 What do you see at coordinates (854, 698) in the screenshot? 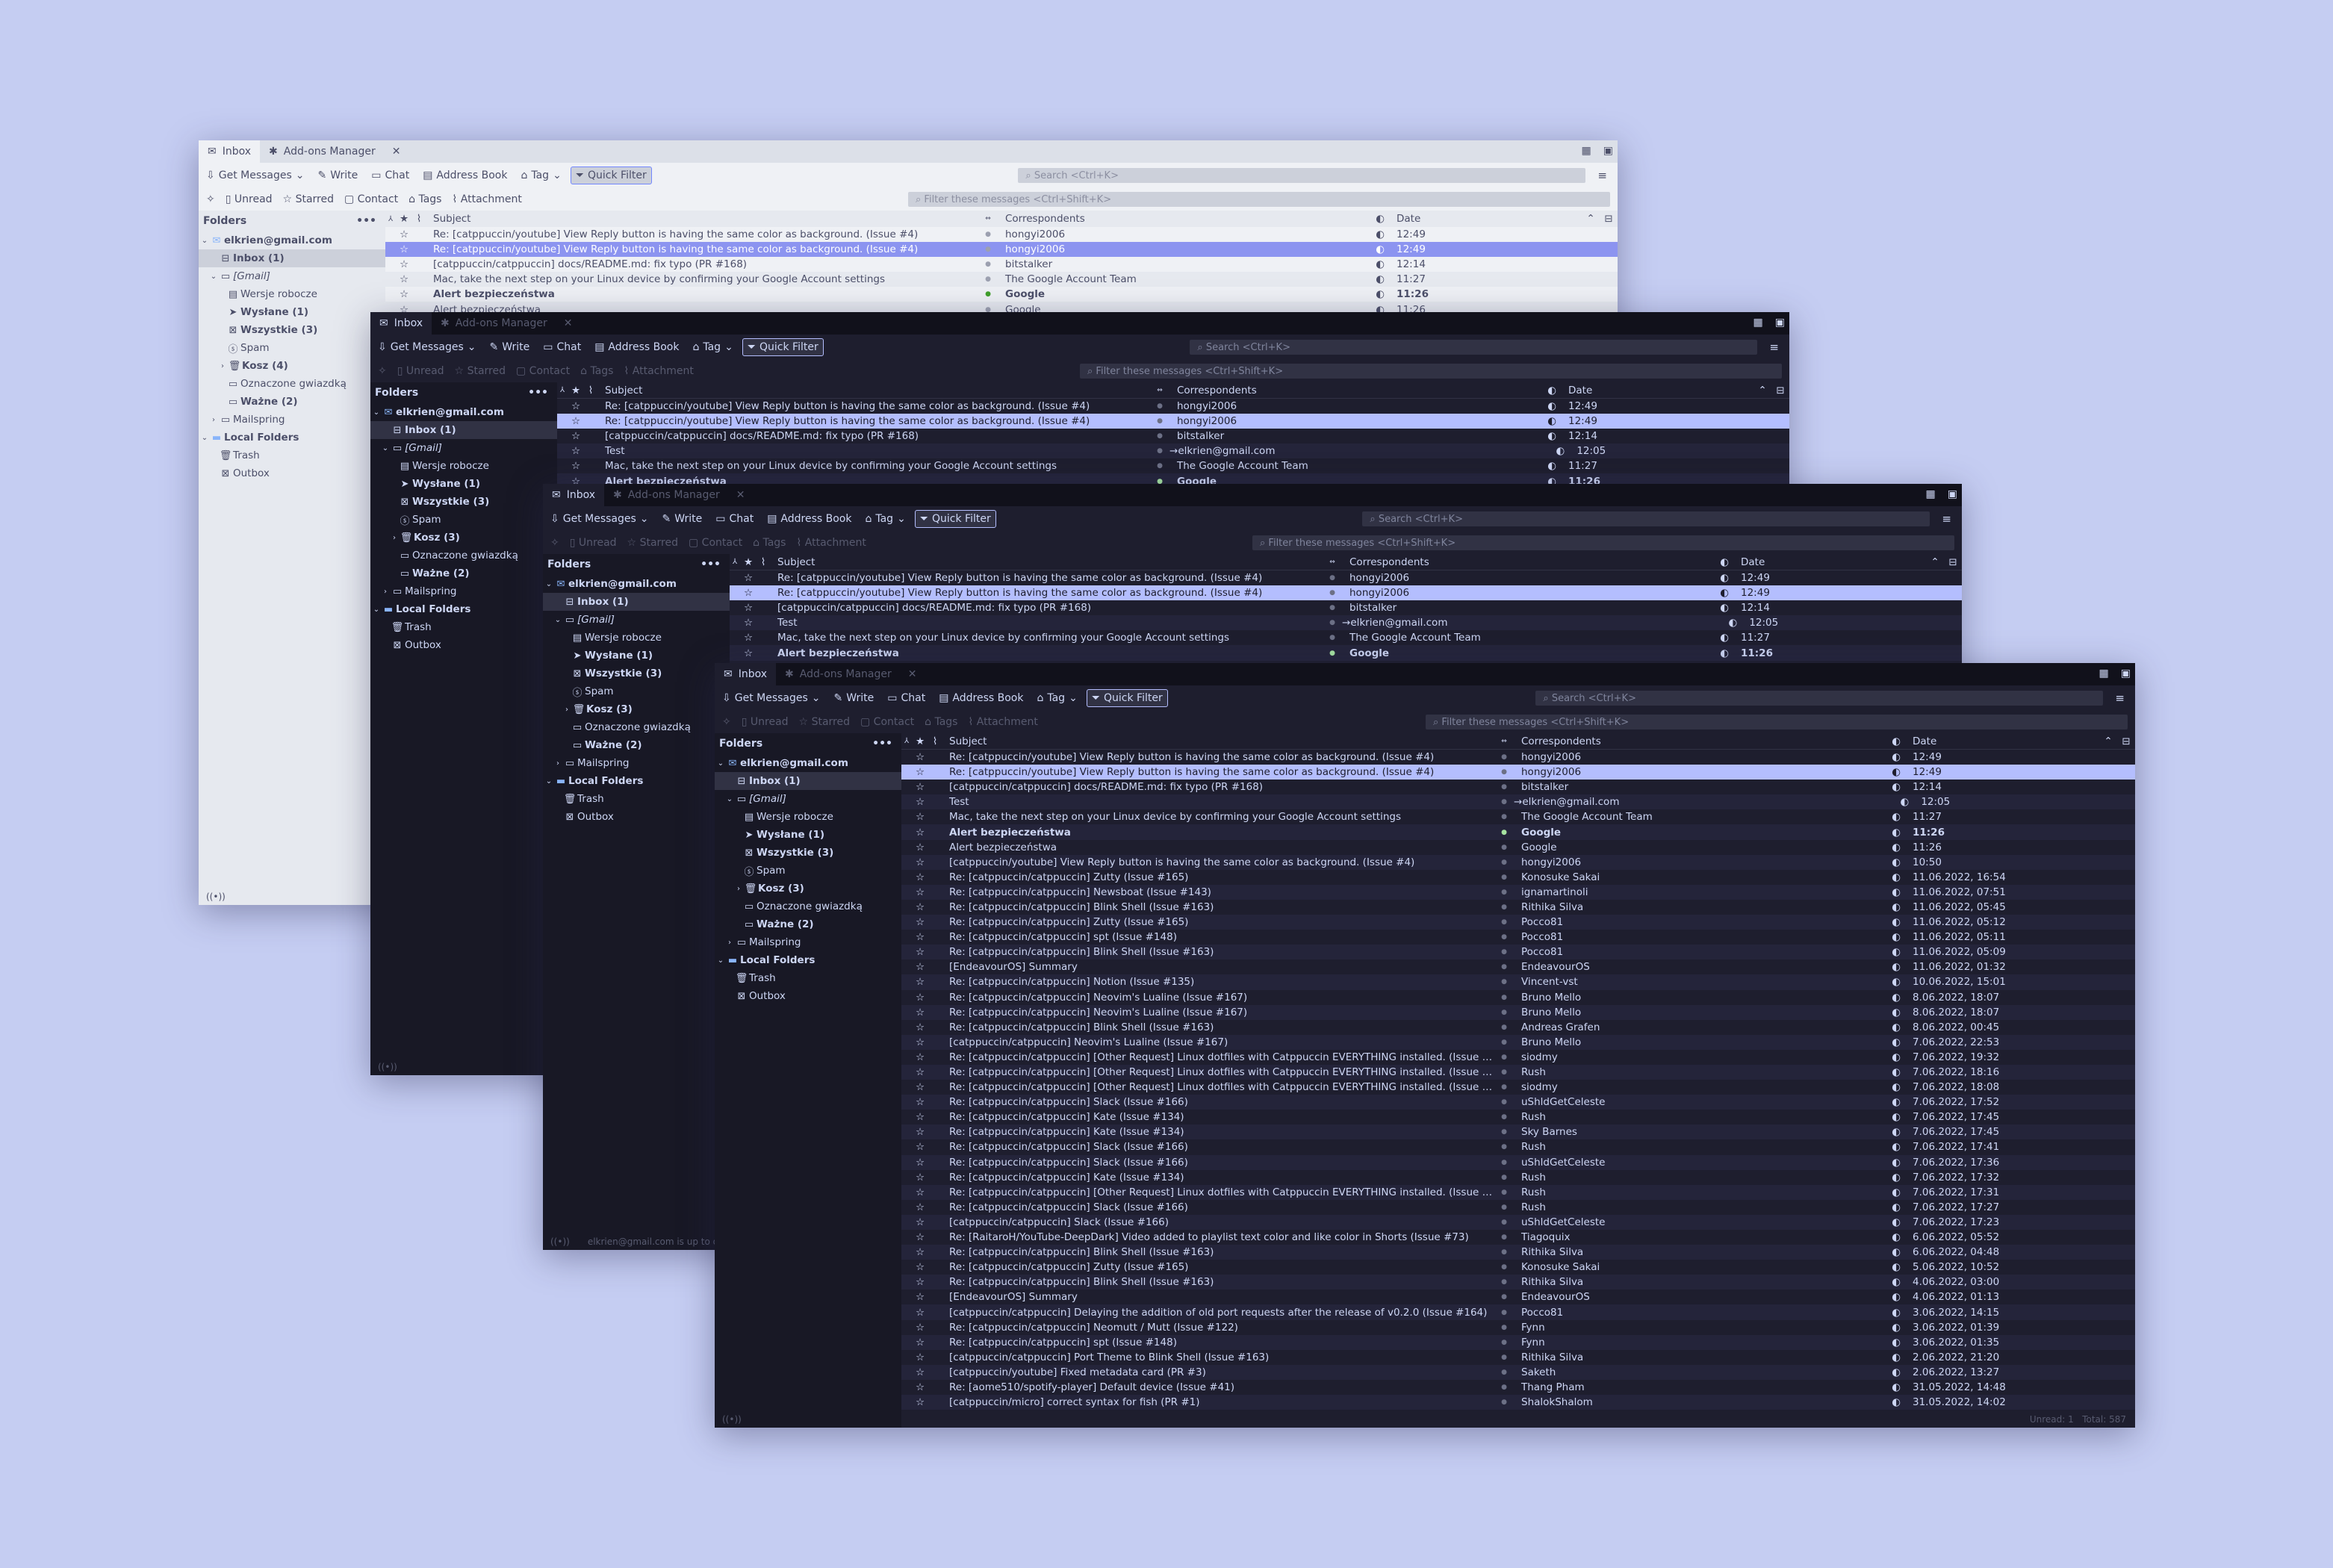
I see `write-button: ✎ Write` at bounding box center [854, 698].